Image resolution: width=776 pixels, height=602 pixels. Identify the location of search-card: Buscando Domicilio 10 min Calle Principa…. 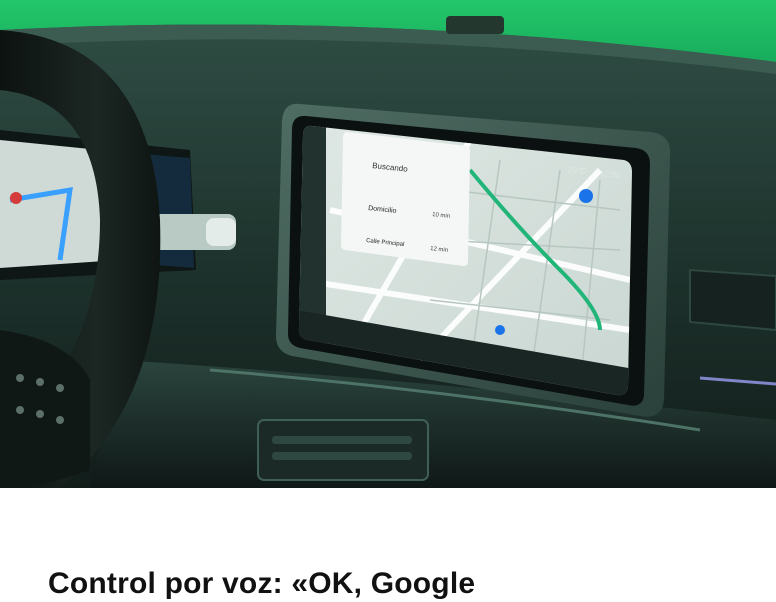
(405, 198).